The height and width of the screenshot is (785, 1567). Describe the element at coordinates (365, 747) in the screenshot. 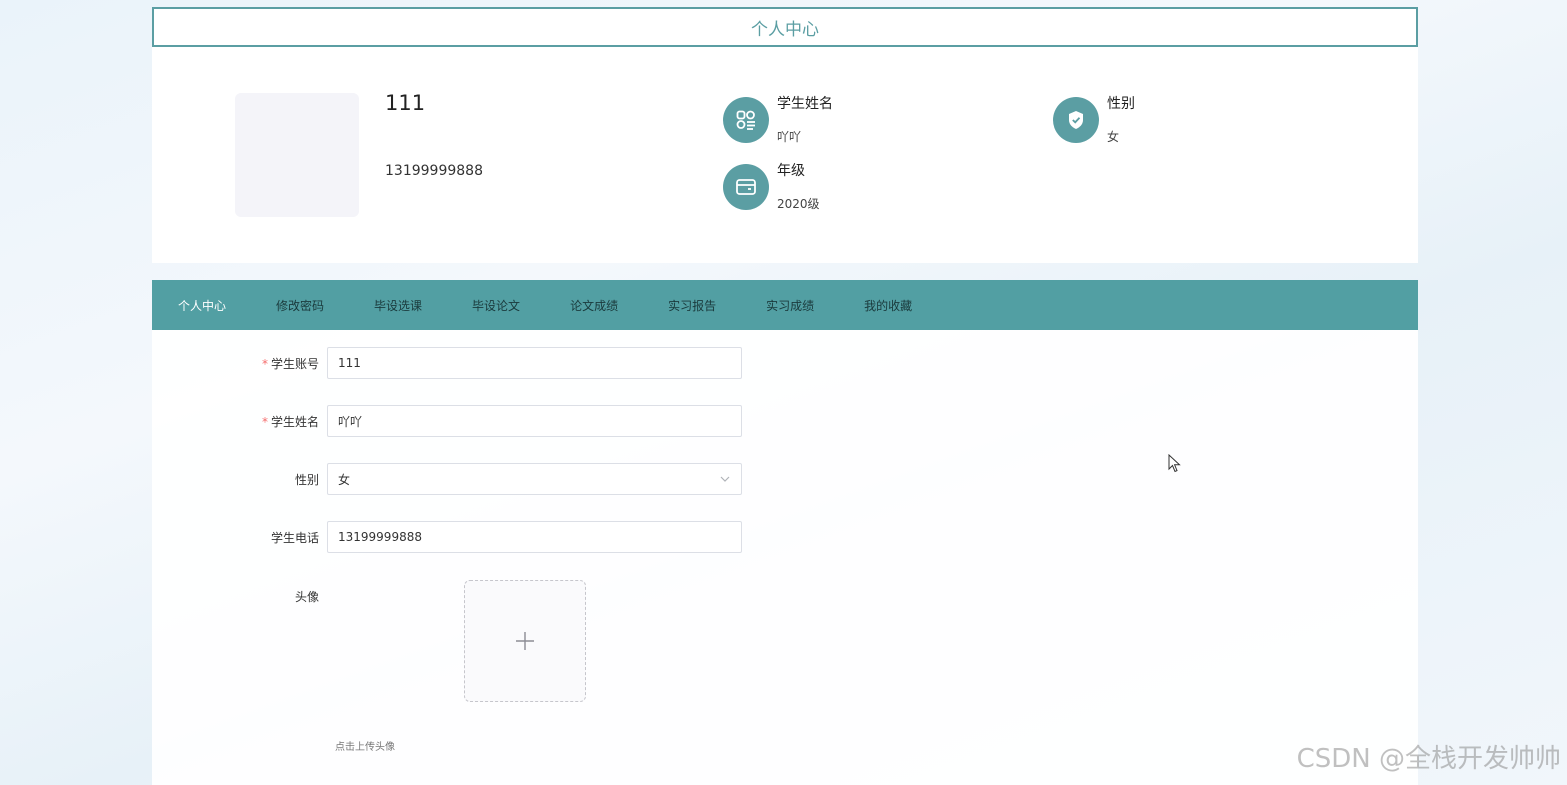

I see `upload-hint: 点击上传头像` at that location.